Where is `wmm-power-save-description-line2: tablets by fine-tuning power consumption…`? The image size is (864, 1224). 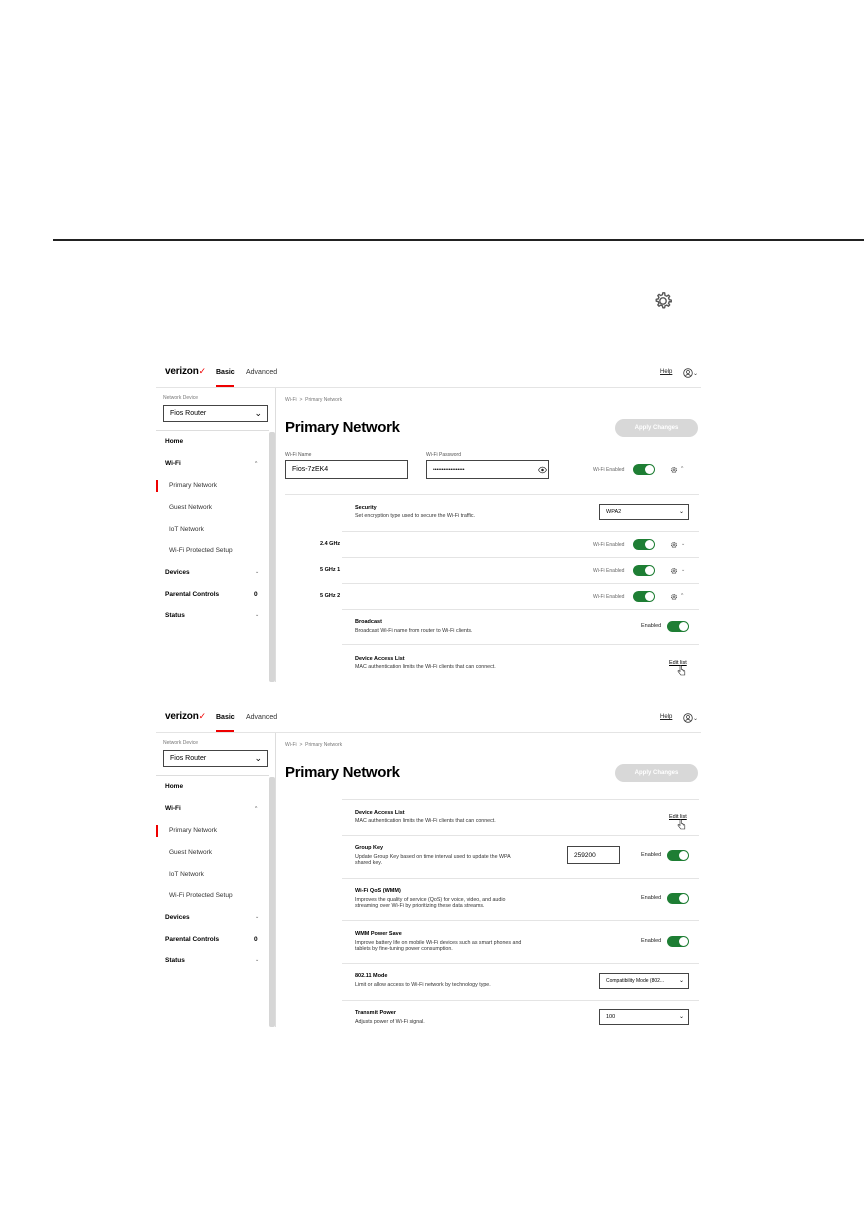 wmm-power-save-description-line2: tablets by fine-tuning power consumption… is located at coordinates (404, 949).